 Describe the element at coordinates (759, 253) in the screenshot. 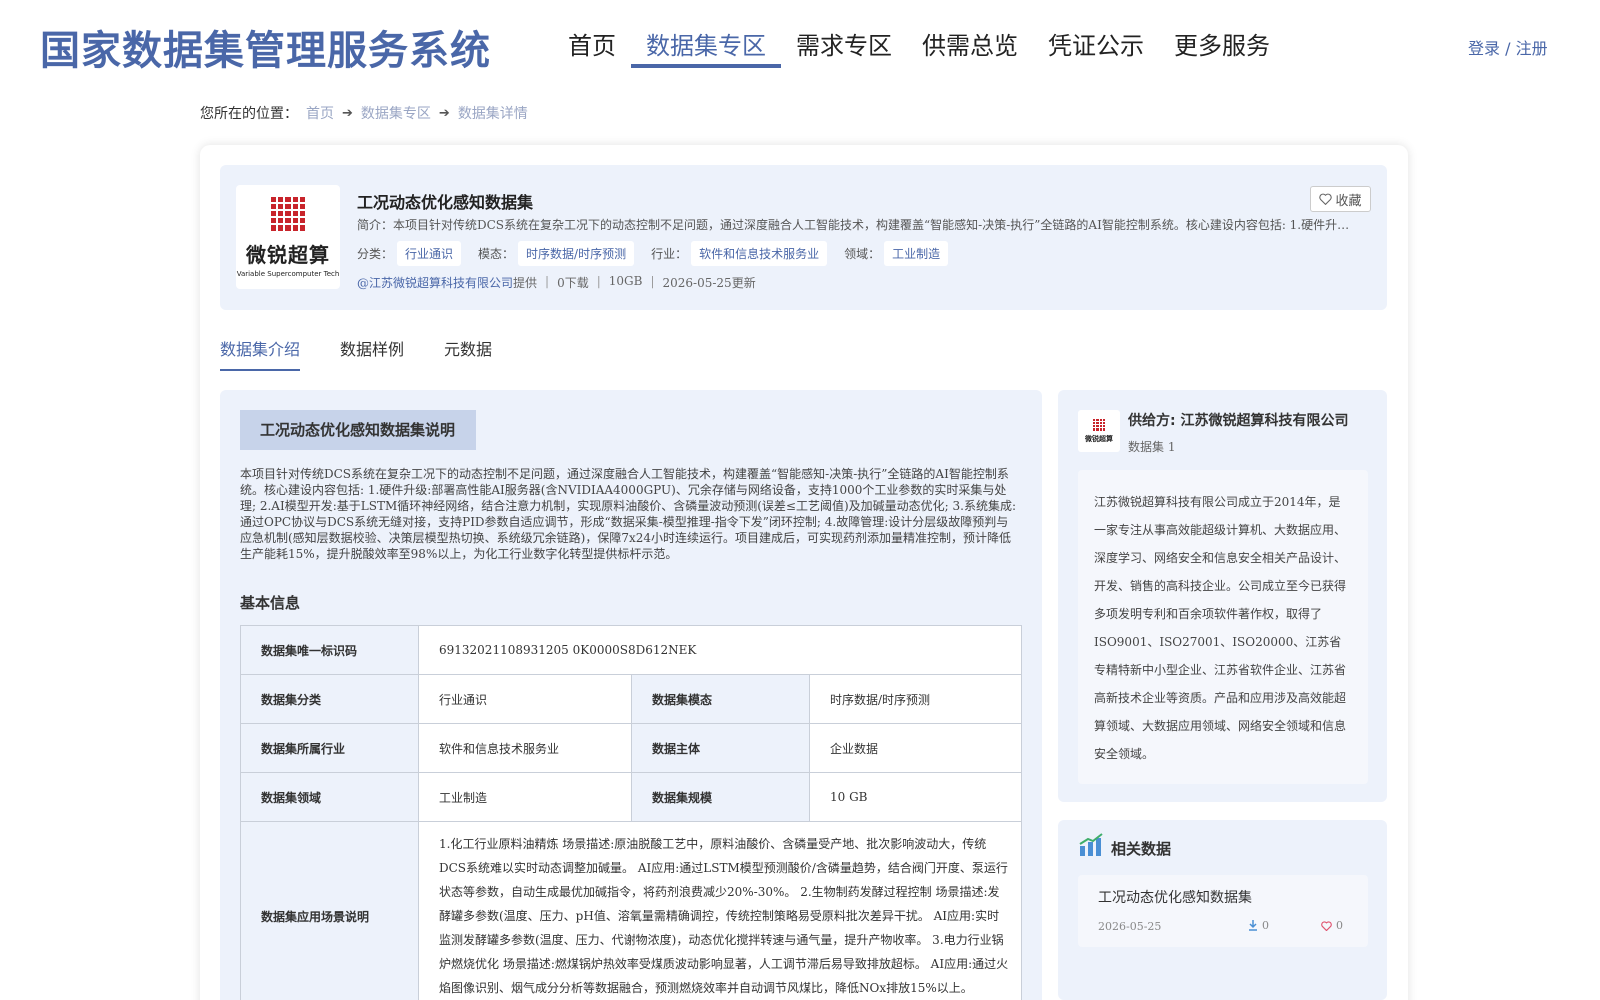

I see `tag-industry: 软件和信息技术服务业` at that location.